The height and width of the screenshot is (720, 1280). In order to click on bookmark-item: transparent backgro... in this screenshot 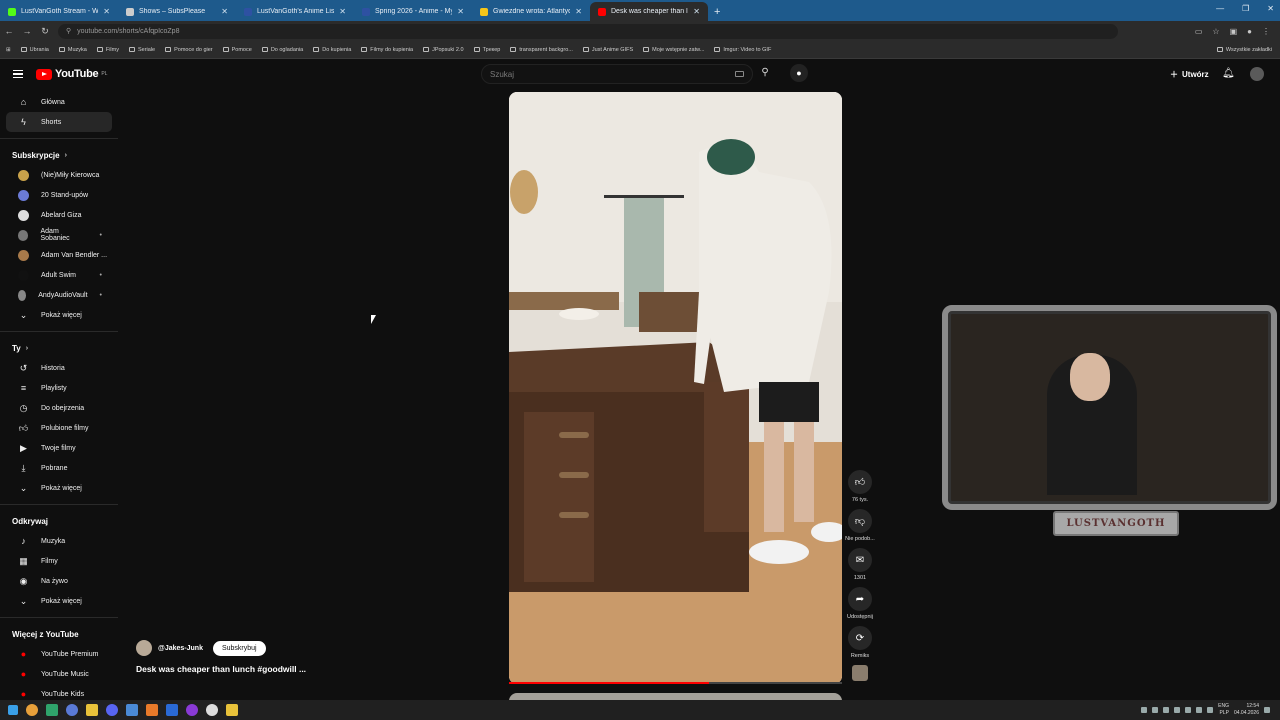, I will do `click(541, 50)`.